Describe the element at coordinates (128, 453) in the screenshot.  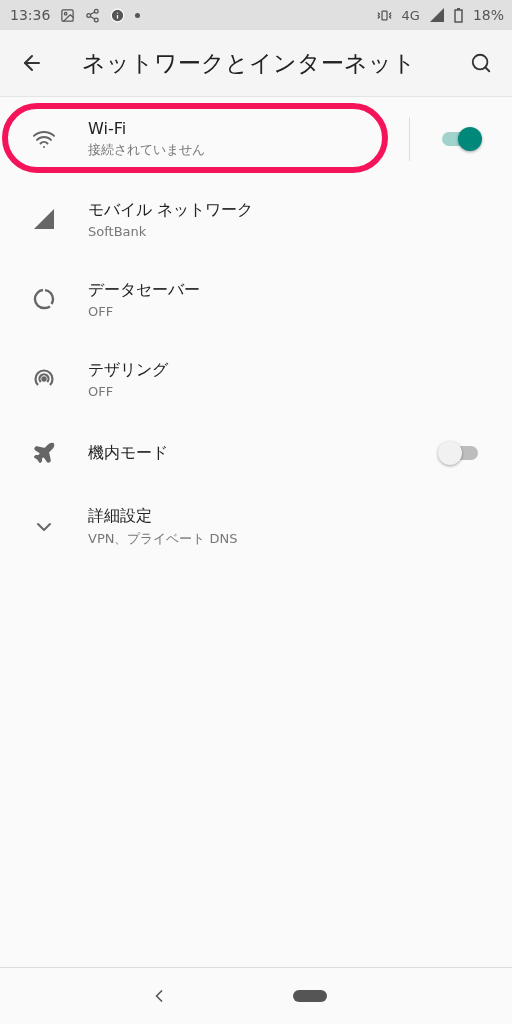
I see `item-title: 機内モード` at that location.